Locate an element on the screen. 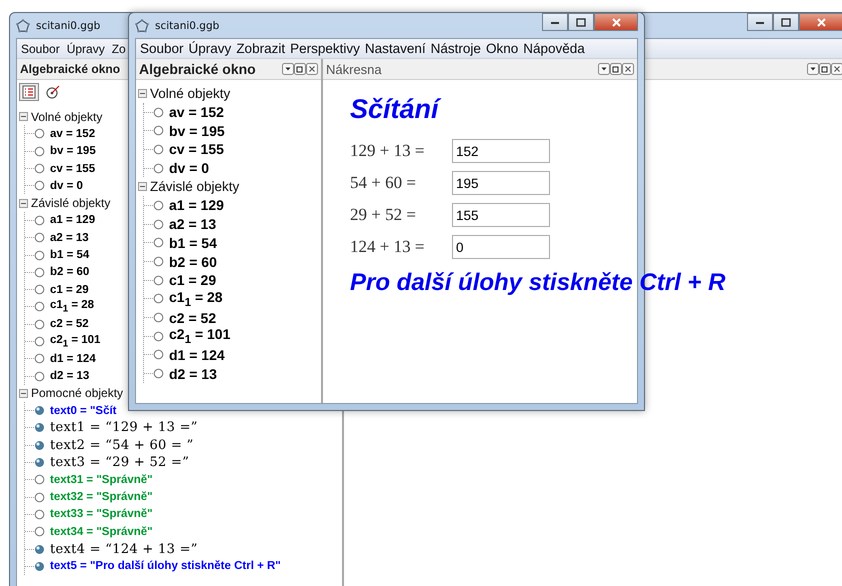 This screenshot has width=842, height=586. circle-point-icon is located at coordinates (53, 92).